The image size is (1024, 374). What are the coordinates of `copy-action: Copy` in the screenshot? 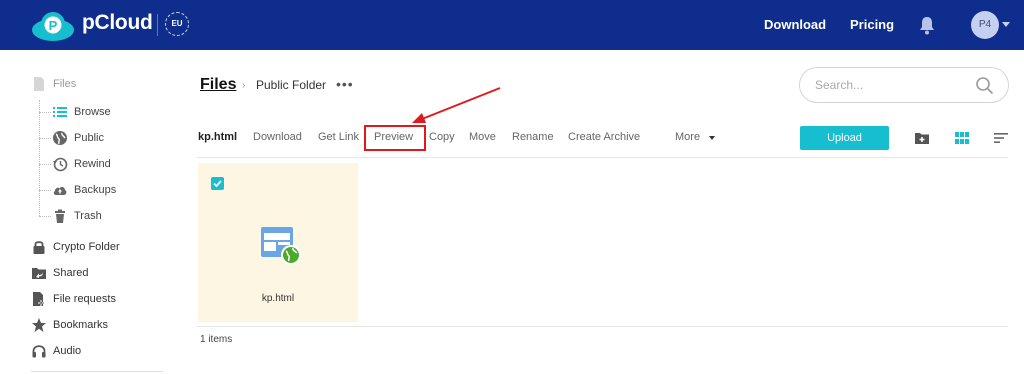 It's located at (442, 137).